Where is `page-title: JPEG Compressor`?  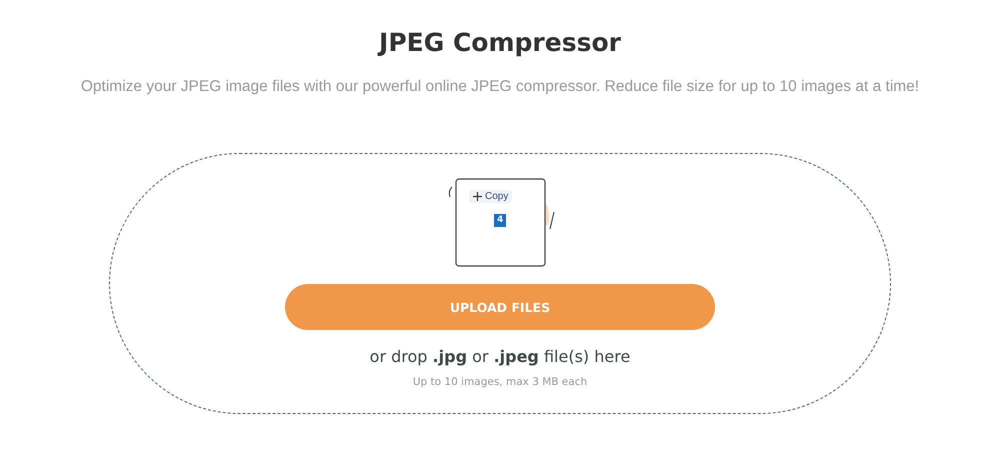
page-title: JPEG Compressor is located at coordinates (500, 43).